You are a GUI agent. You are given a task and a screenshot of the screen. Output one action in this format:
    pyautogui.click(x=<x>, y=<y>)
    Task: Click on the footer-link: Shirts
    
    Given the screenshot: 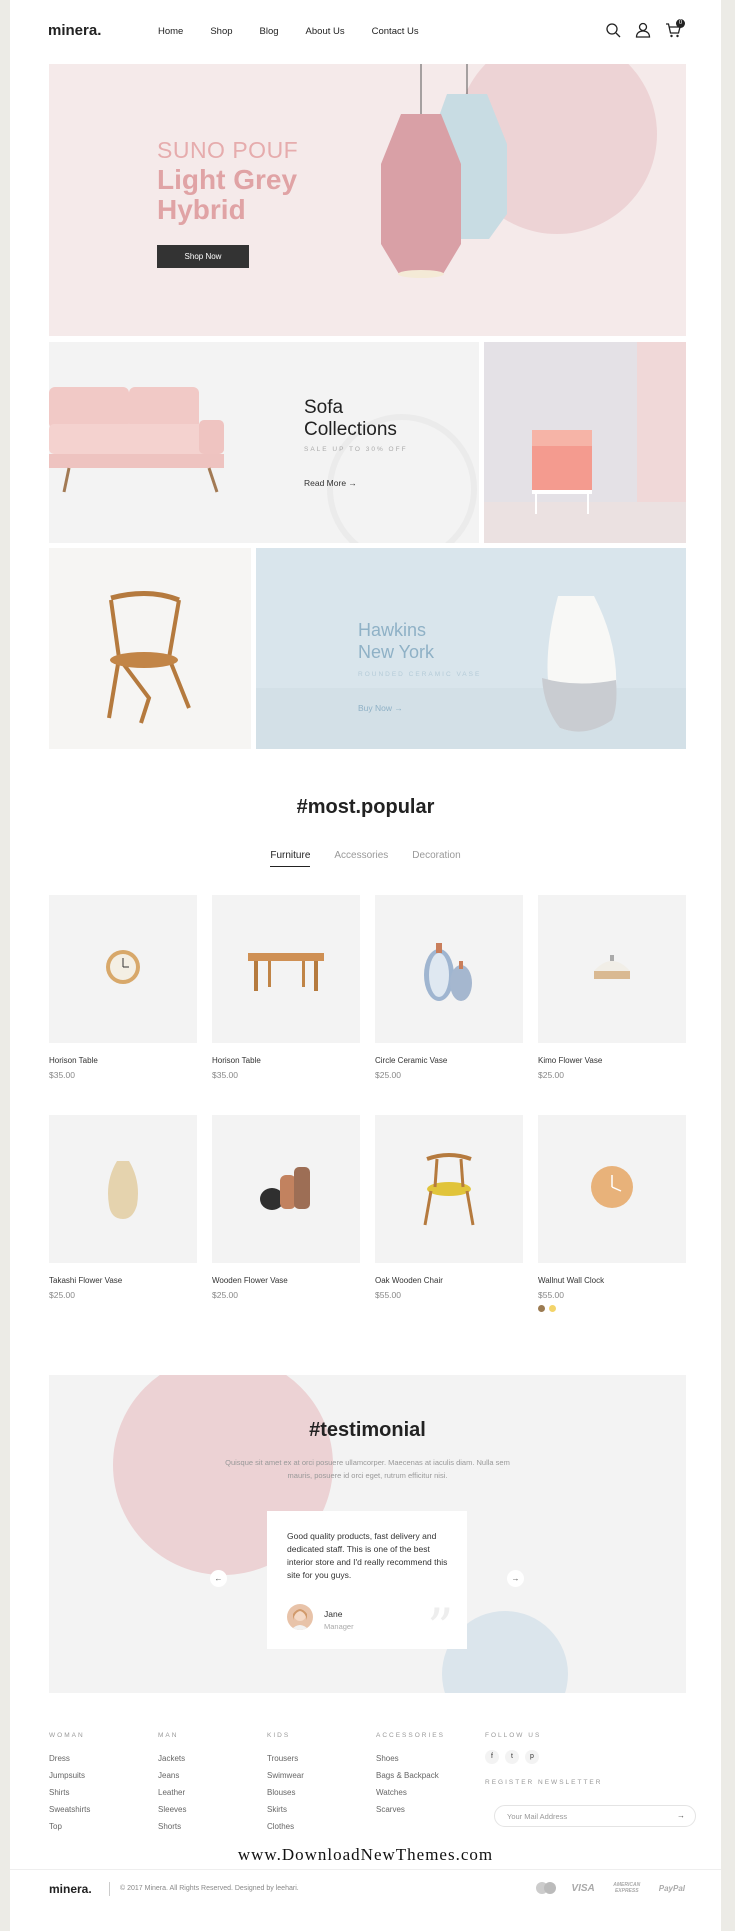 What is the action you would take?
    pyautogui.click(x=69, y=1792)
    